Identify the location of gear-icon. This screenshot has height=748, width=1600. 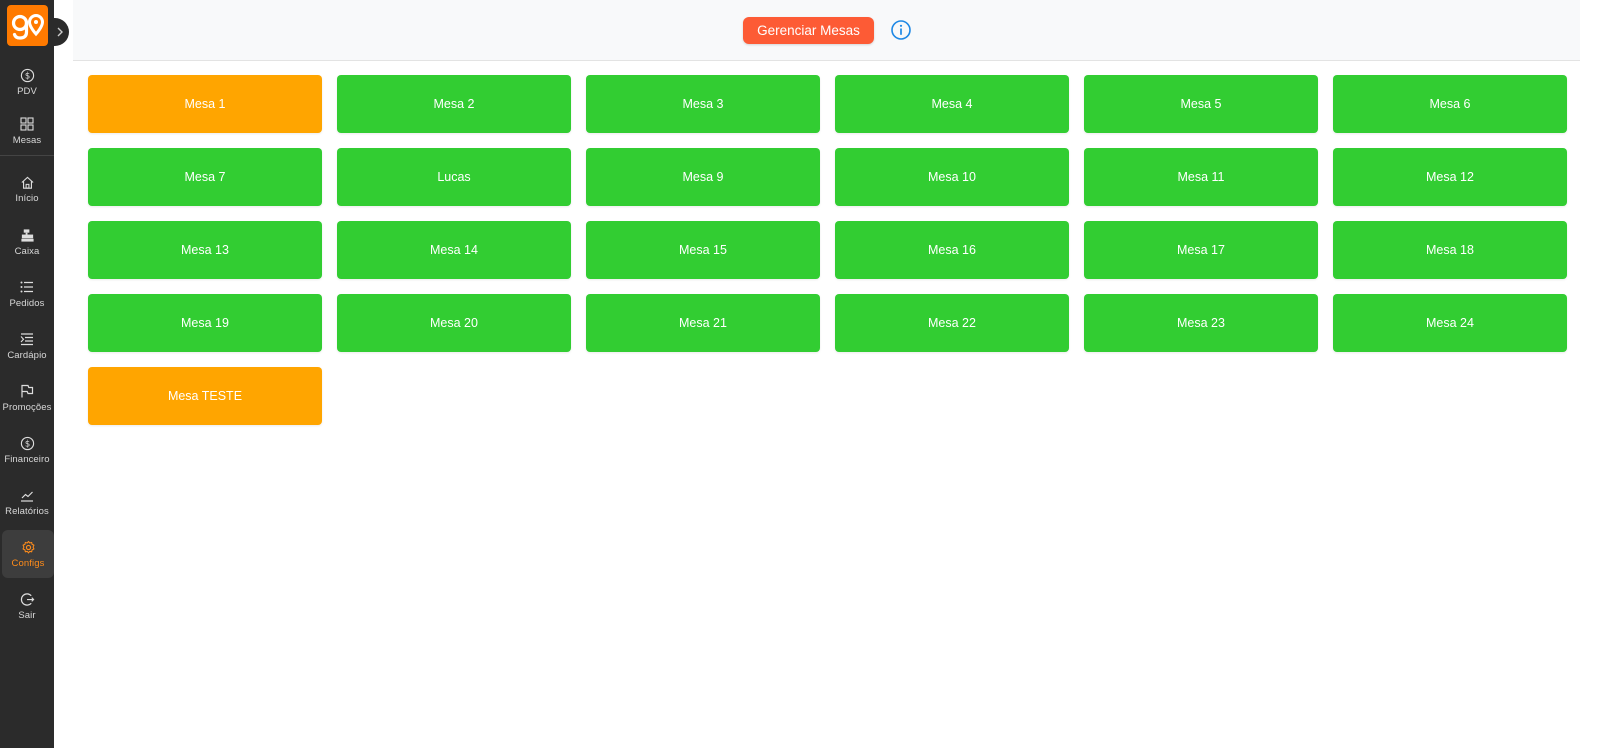
(28, 547).